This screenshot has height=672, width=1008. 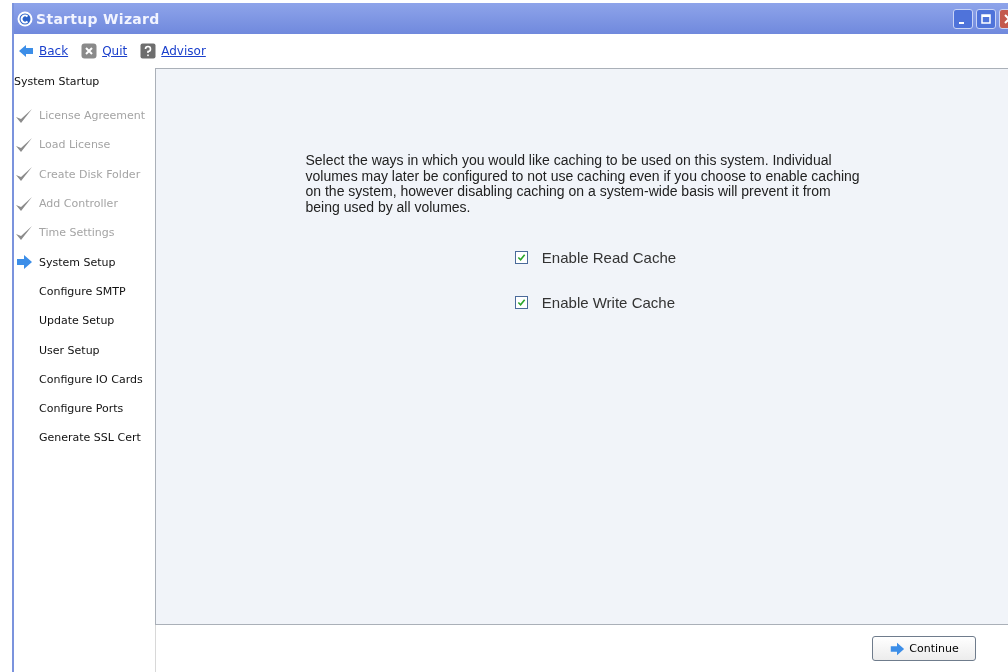 I want to click on step-item: Configure IO Cards, so click(x=91, y=379).